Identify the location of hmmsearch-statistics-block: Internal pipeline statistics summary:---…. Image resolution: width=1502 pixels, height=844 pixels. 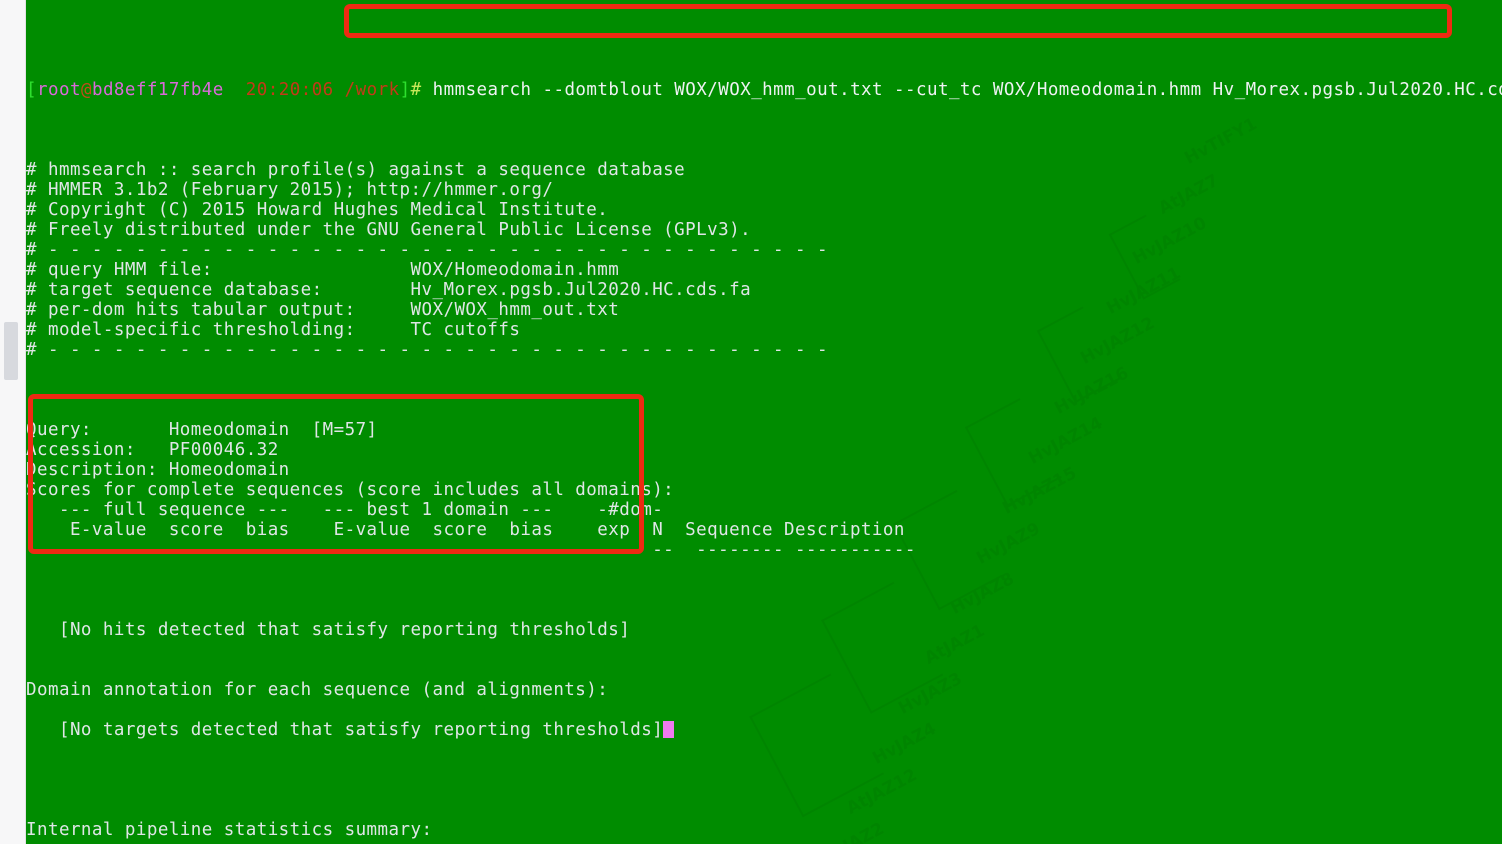
(764, 812).